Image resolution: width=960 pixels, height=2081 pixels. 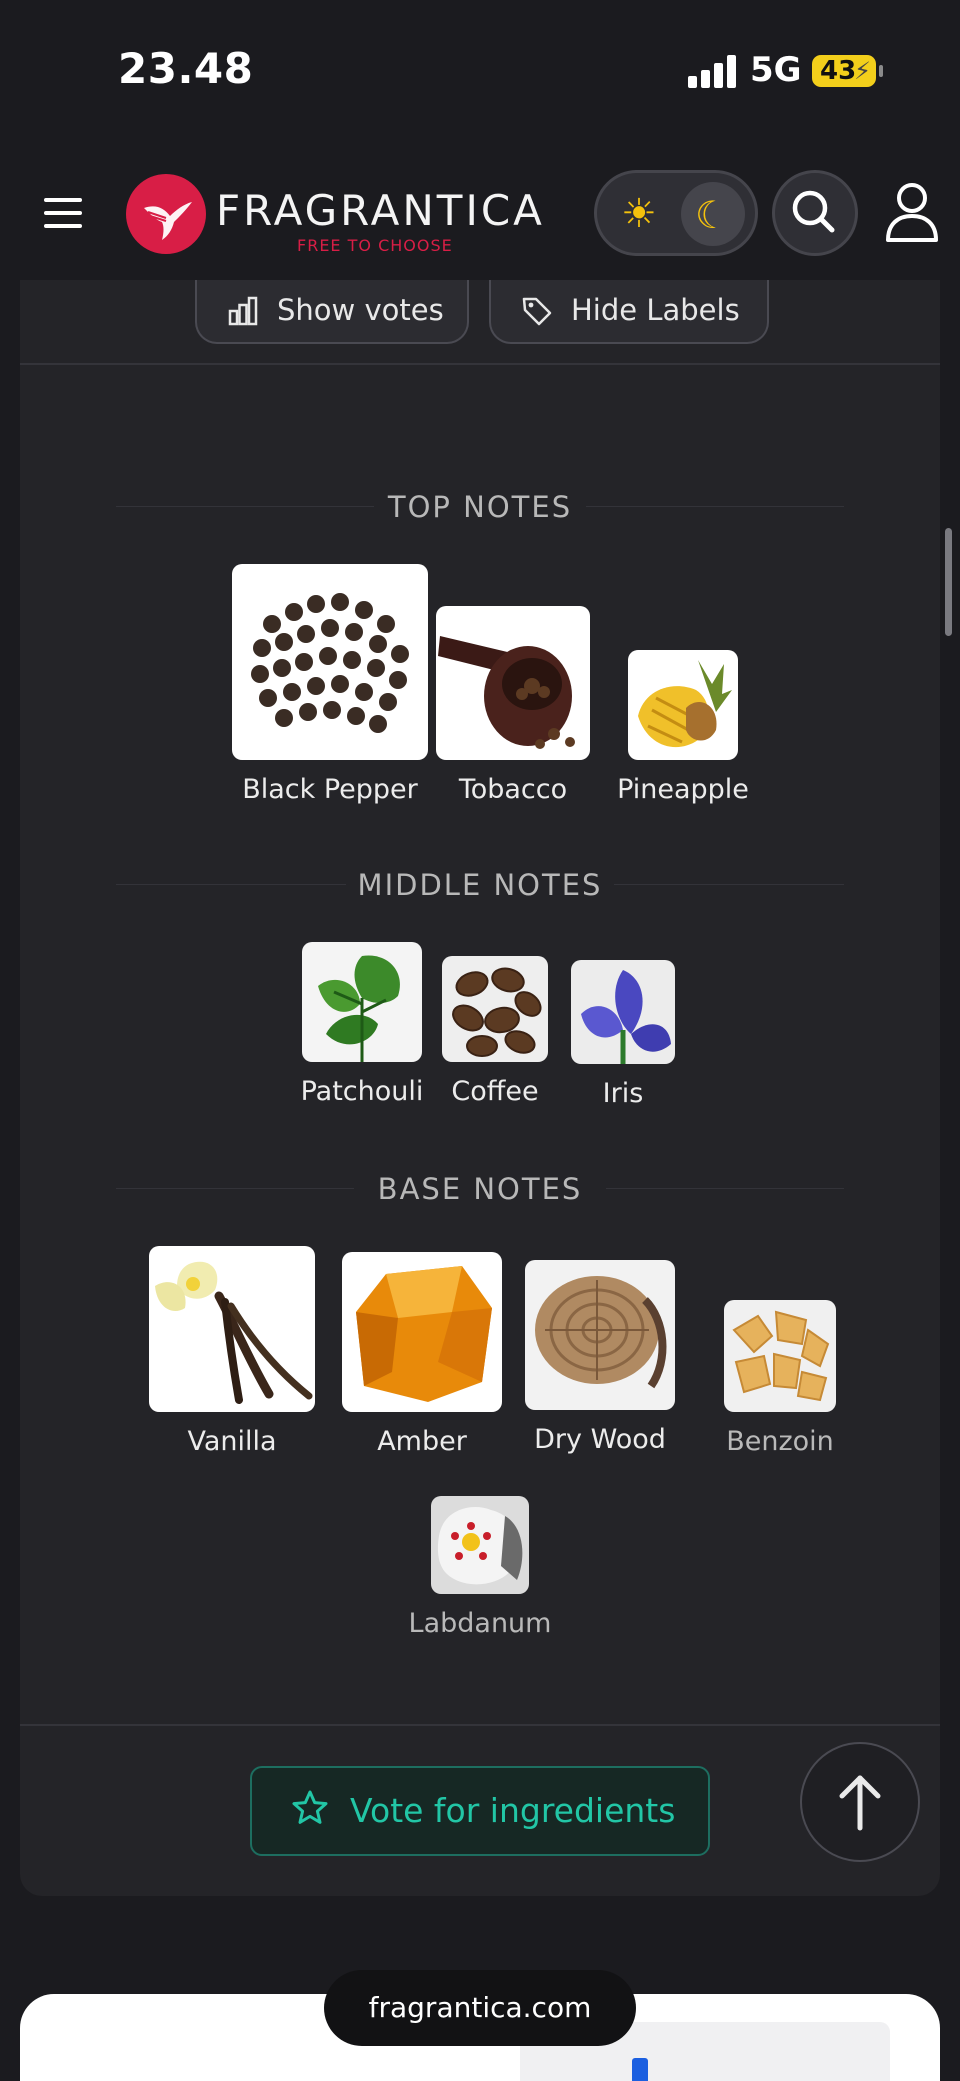 What do you see at coordinates (243, 311) in the screenshot?
I see `bar-chart-icon` at bounding box center [243, 311].